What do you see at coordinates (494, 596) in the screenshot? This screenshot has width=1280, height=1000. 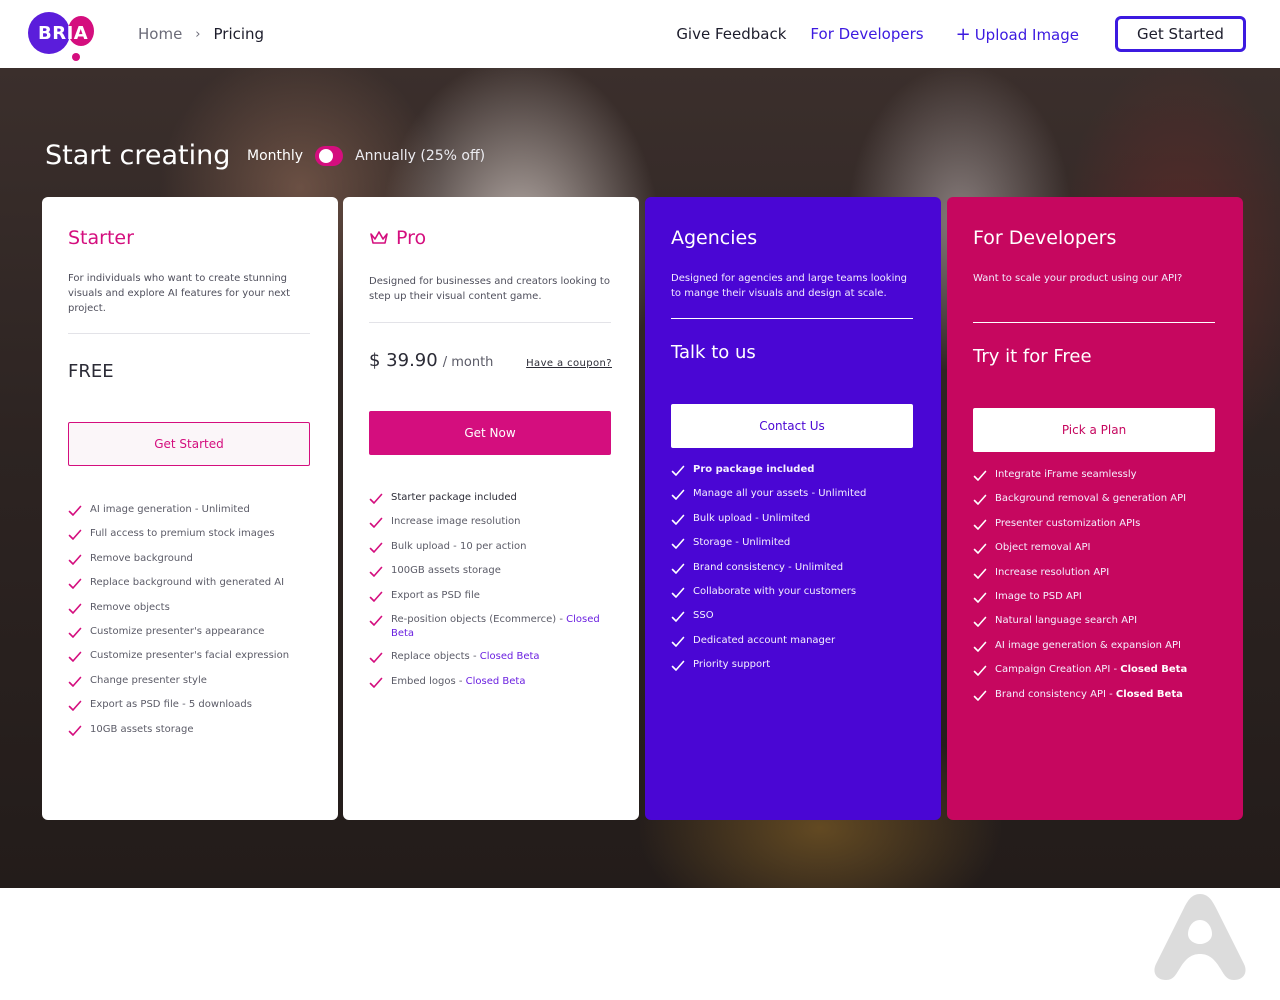 I see `feature-item: Export as PSD file` at bounding box center [494, 596].